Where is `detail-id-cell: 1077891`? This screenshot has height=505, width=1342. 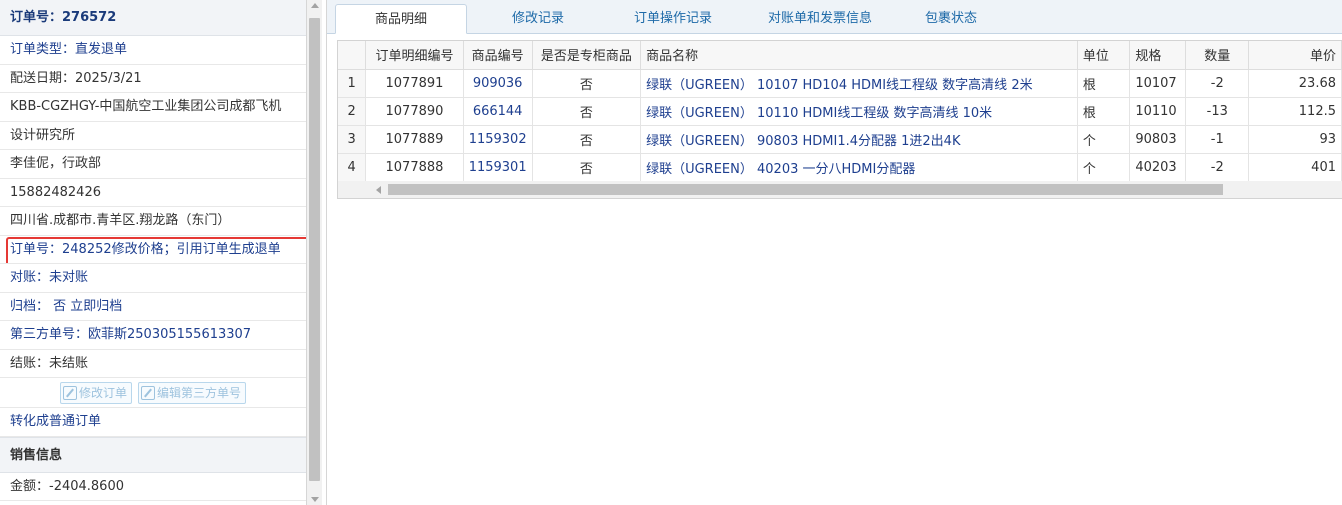
detail-id-cell: 1077891 is located at coordinates (414, 83).